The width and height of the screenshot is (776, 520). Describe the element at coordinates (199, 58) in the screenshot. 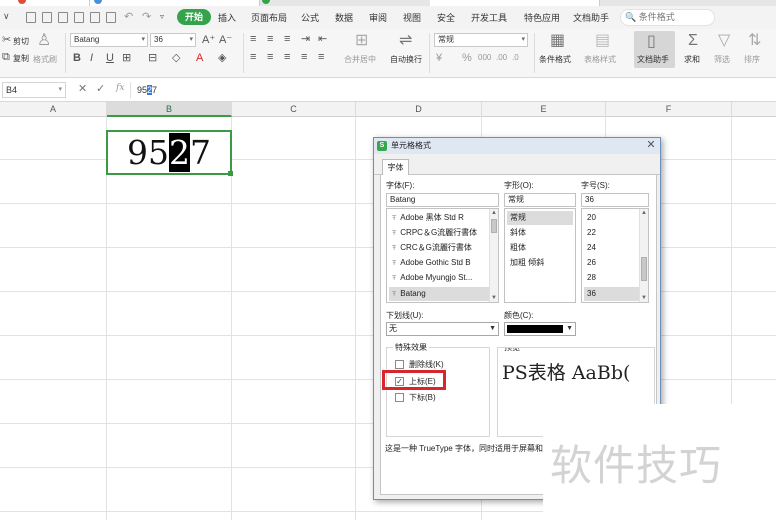

I see `font-color-icon: A` at that location.